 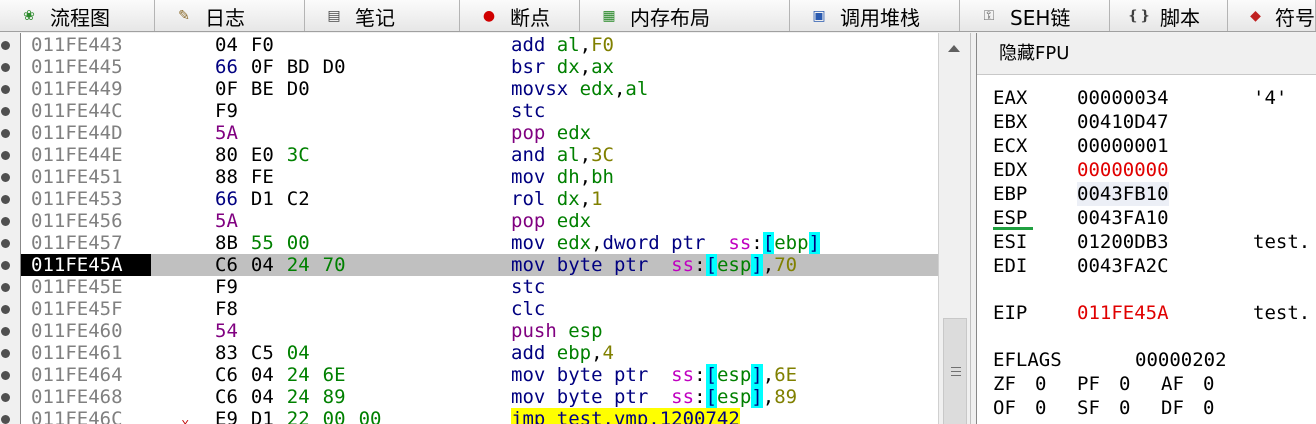 I want to click on register-row-ecx: ECX 00000001, so click(x=1146, y=146).